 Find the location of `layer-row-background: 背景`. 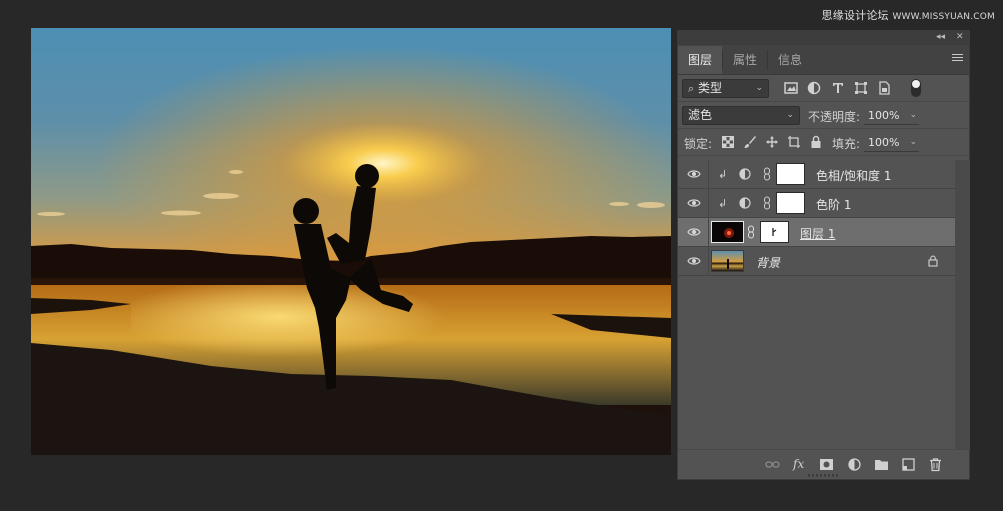

layer-row-background: 背景 is located at coordinates (816, 261).